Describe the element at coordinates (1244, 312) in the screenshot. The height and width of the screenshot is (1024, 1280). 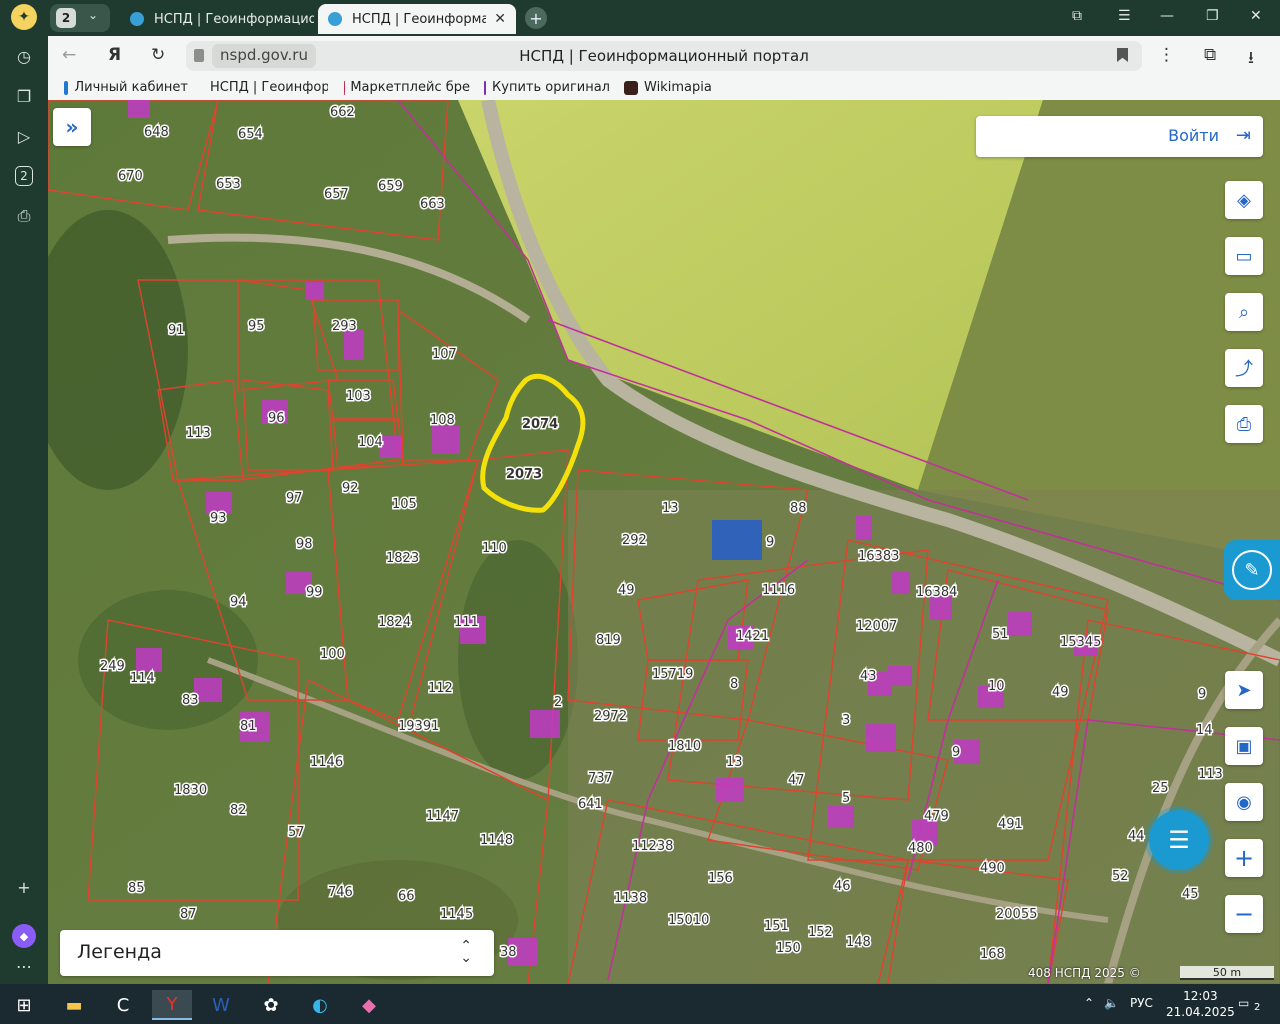
I see `area-search-button: ⌕` at that location.